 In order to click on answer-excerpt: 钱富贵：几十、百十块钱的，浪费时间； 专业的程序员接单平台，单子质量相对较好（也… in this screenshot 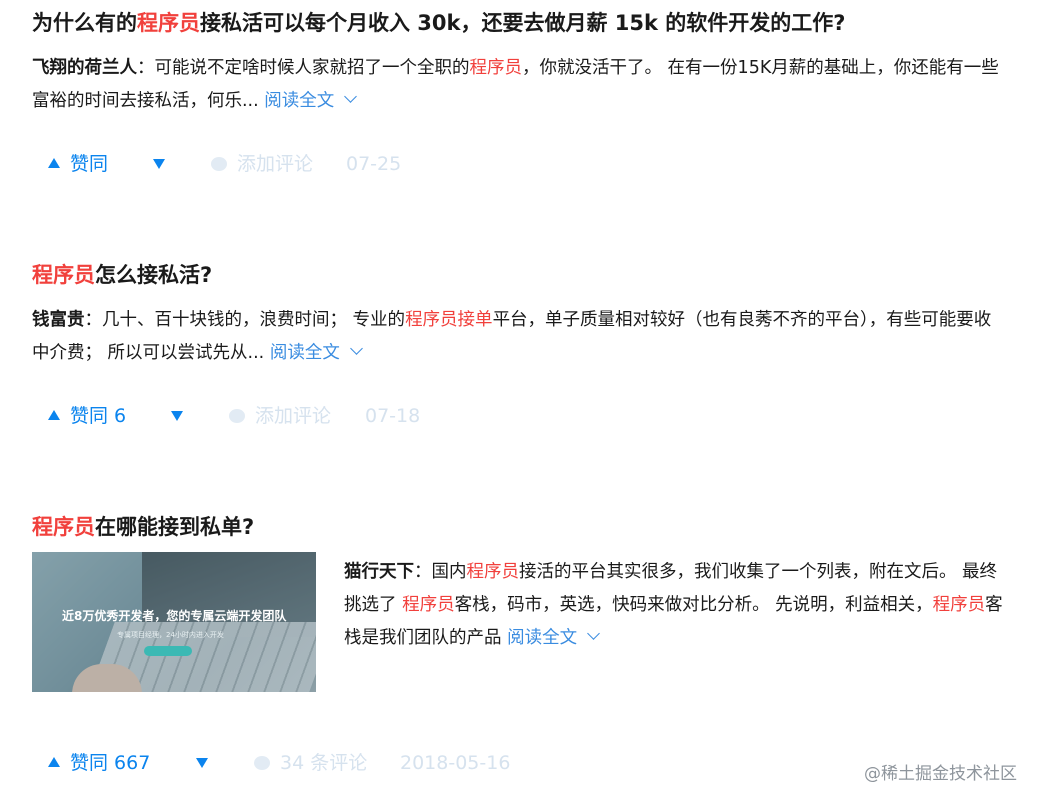, I will do `click(519, 337)`.